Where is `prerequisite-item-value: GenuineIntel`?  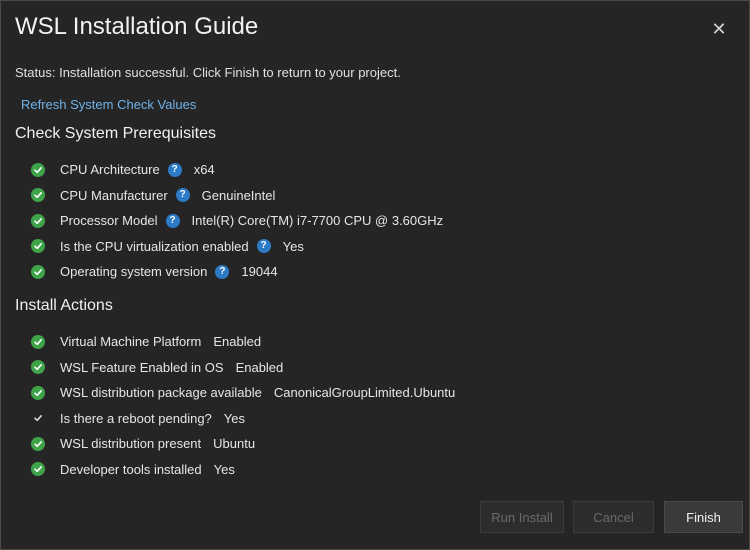 prerequisite-item-value: GenuineIntel is located at coordinates (238, 195).